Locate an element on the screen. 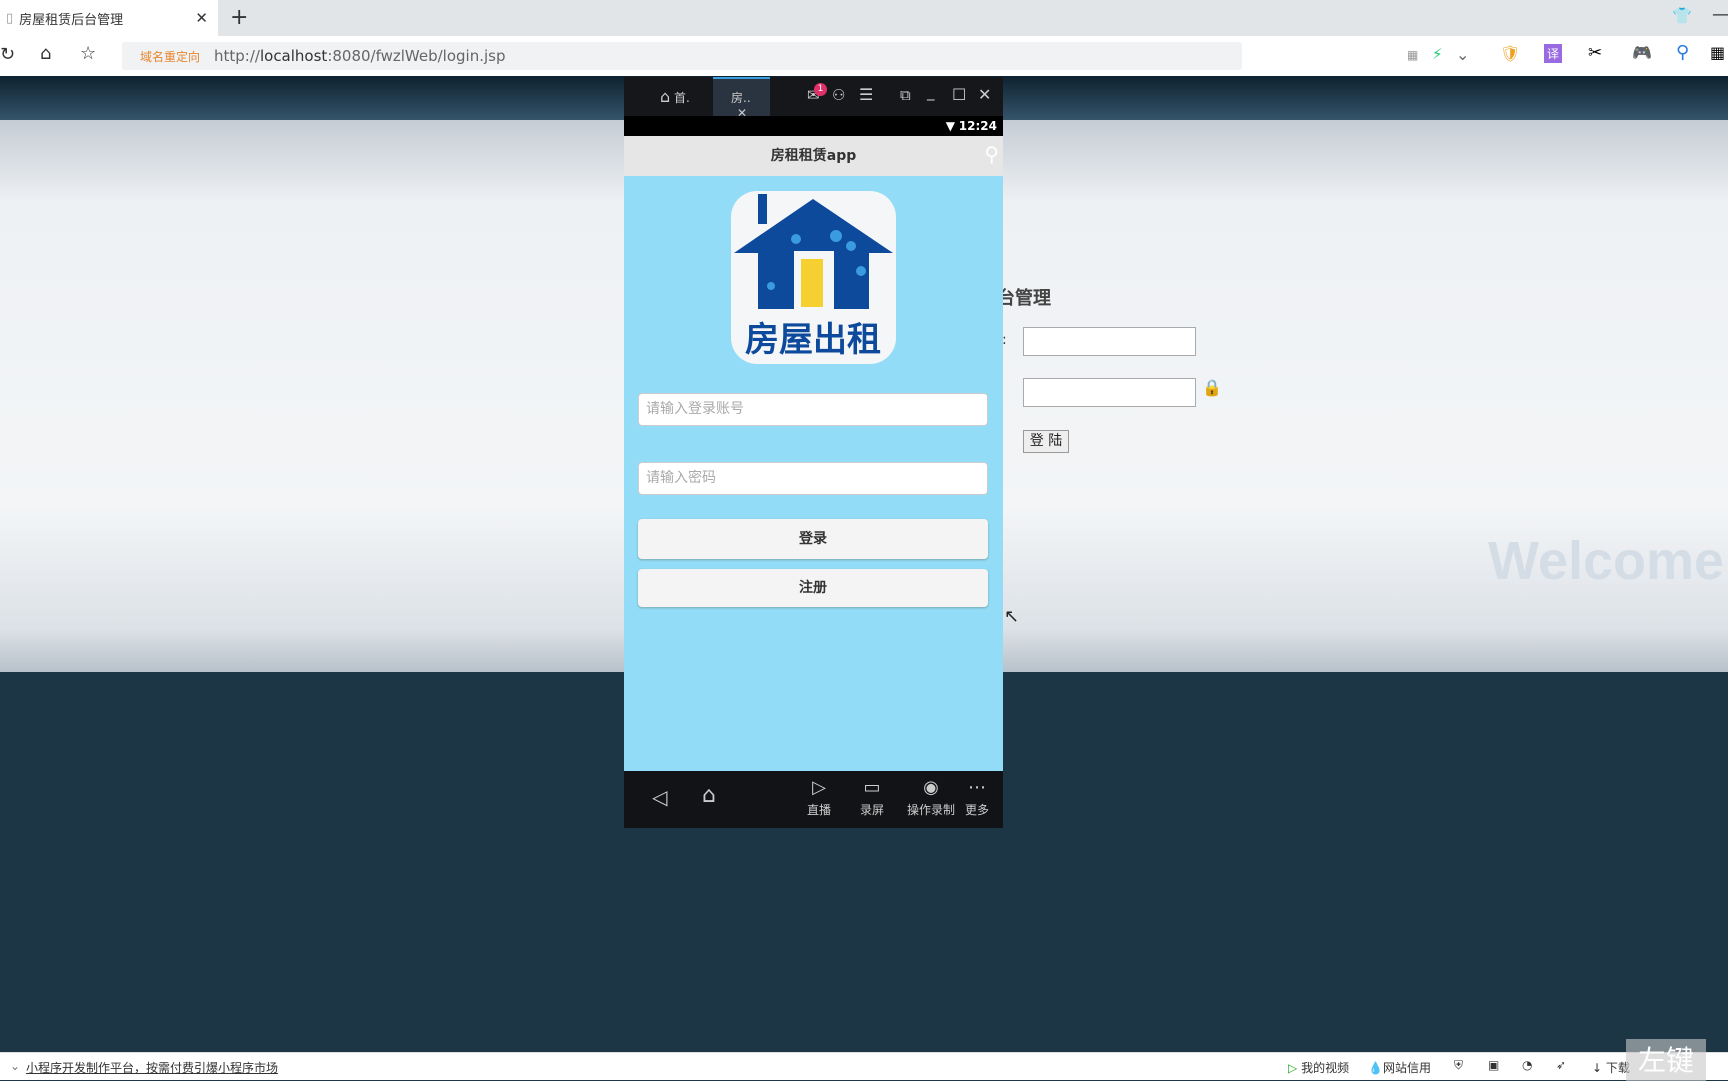 The width and height of the screenshot is (1728, 1081). wifi-icon: ▼ is located at coordinates (950, 126).